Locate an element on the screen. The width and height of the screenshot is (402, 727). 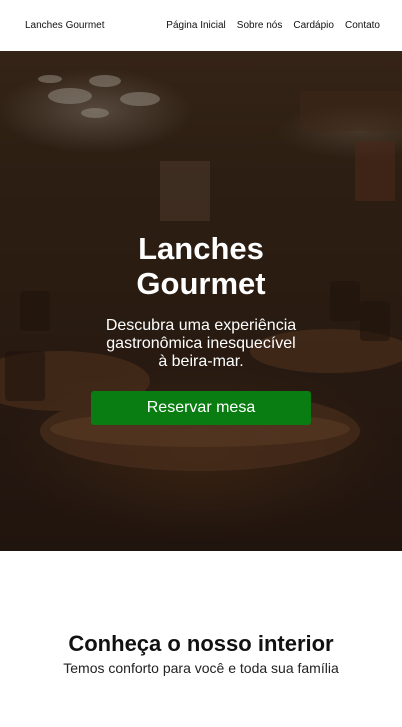
nav-link-menu: Cardápio is located at coordinates (313, 25).